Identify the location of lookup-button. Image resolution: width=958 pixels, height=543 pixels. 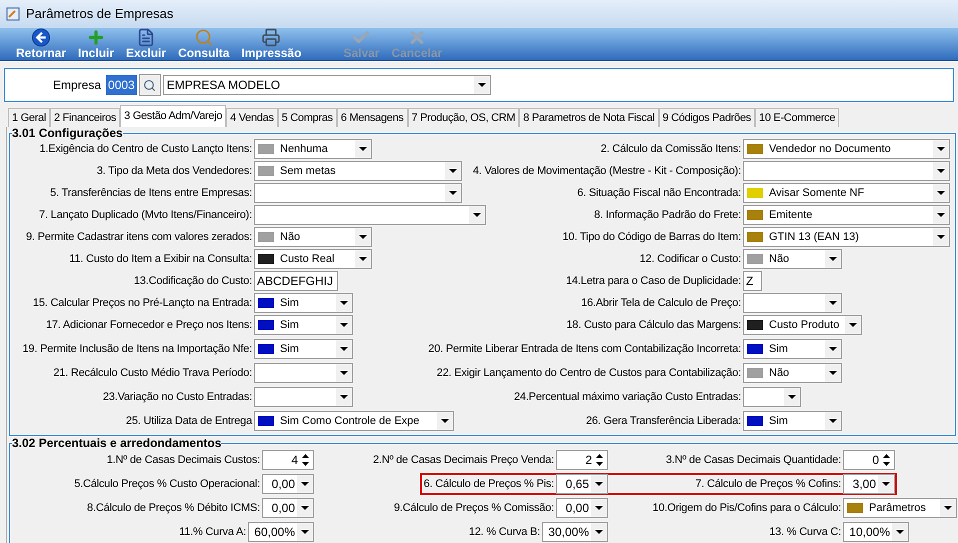
(149, 85).